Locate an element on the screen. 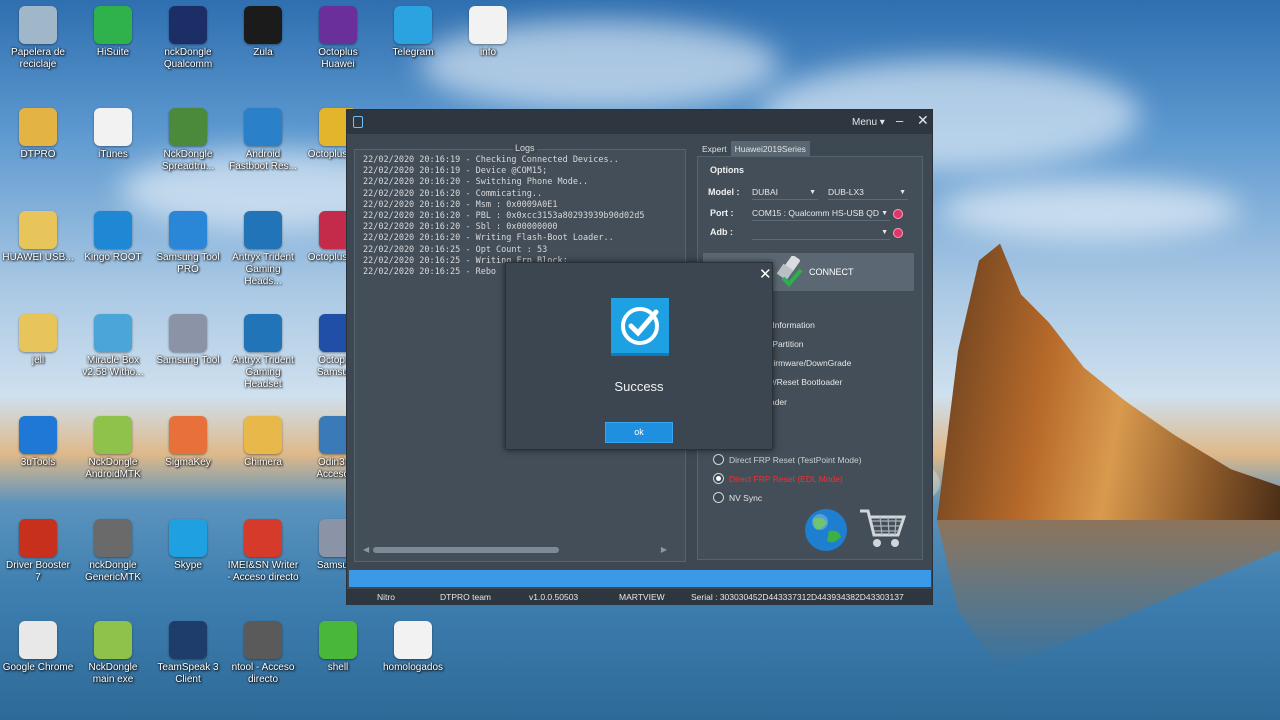 The image size is (1280, 720). usb-connect-icon is located at coordinates (789, 271).